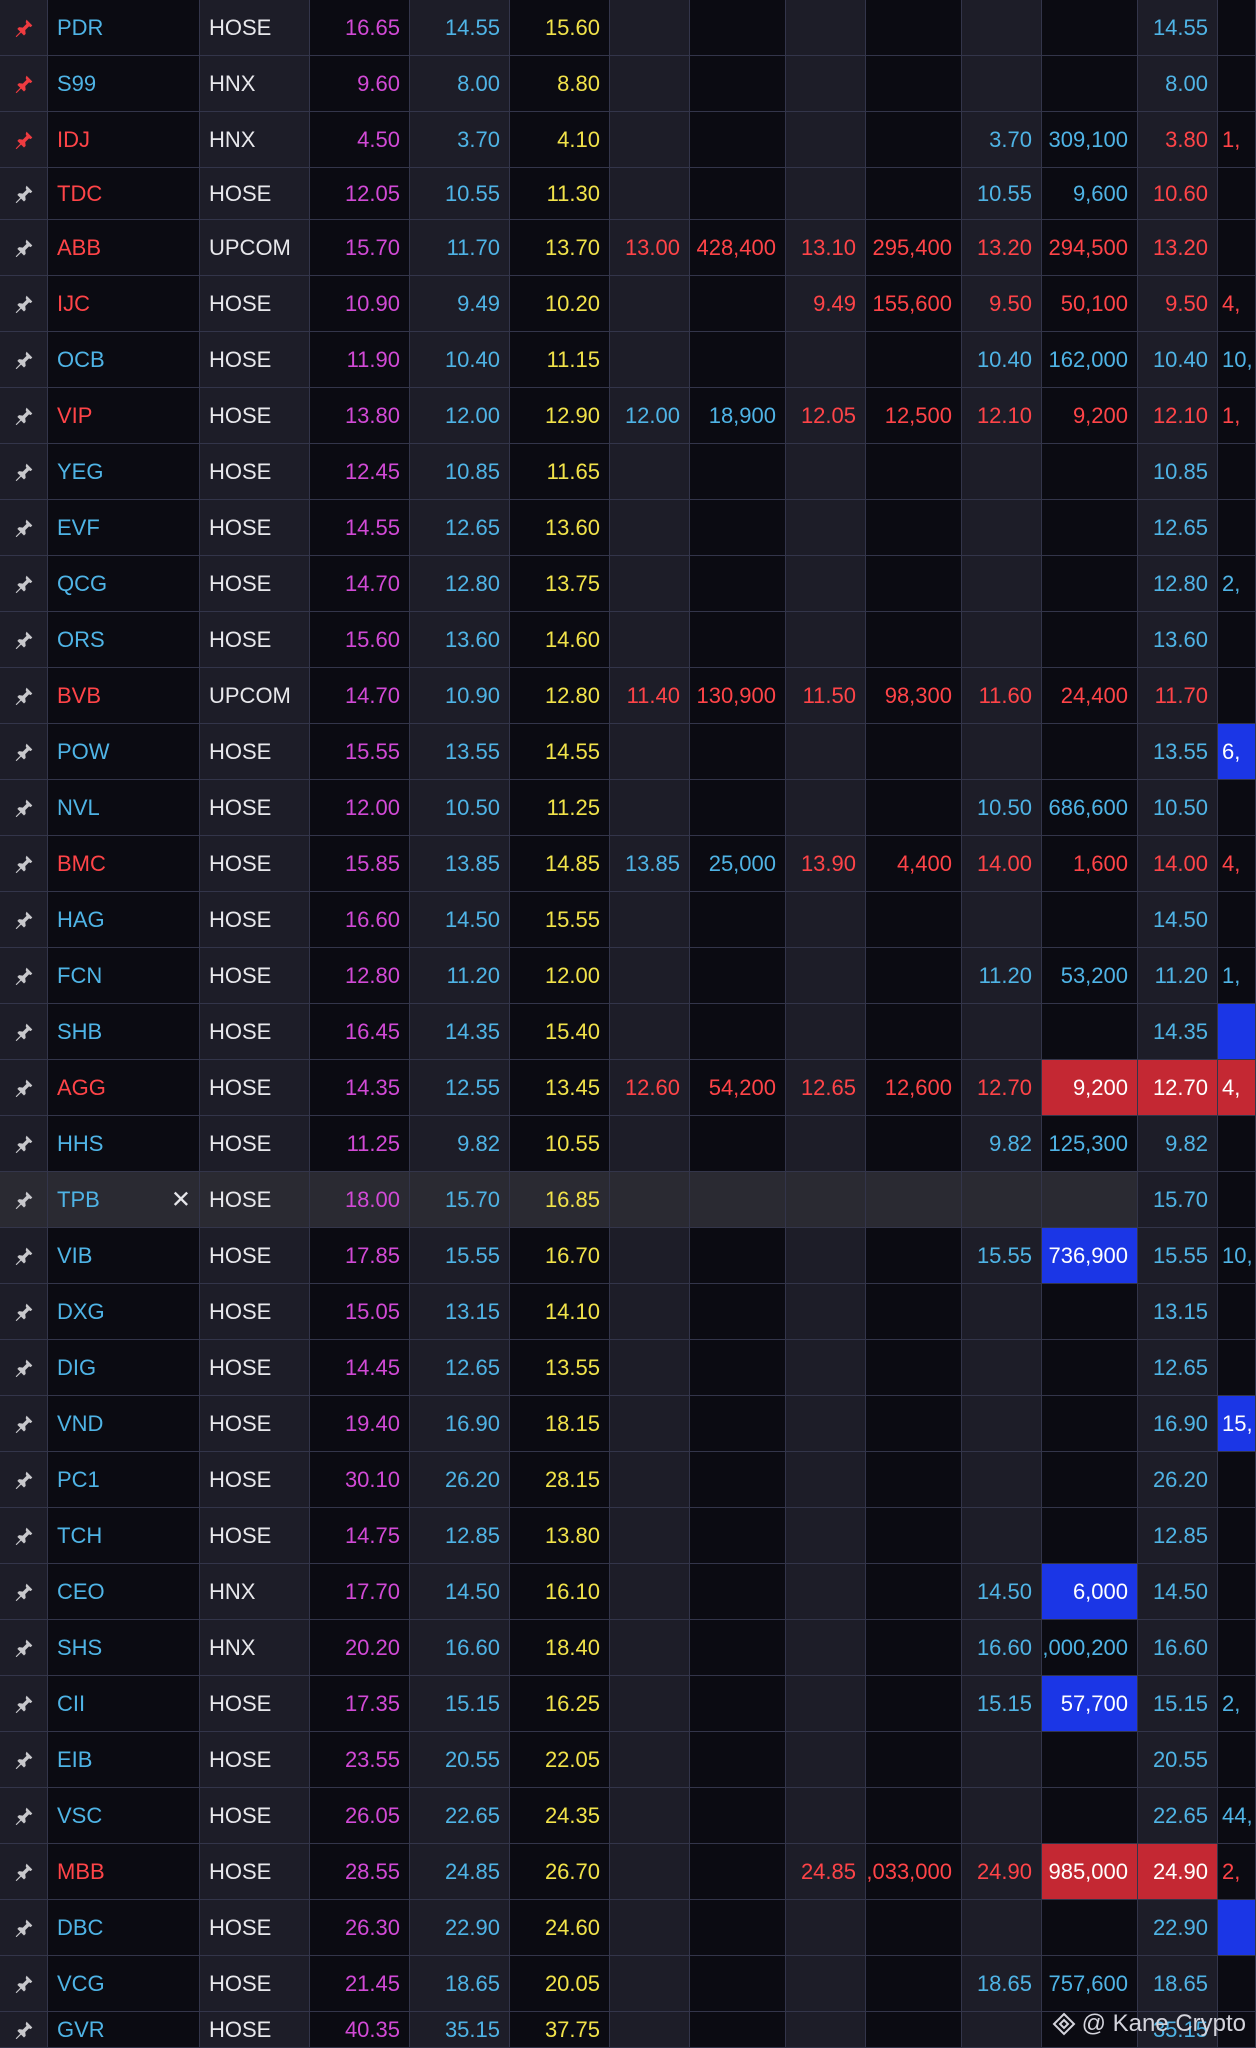  Describe the element at coordinates (124, 194) in the screenshot. I see `symbol-cell: TDC` at that location.